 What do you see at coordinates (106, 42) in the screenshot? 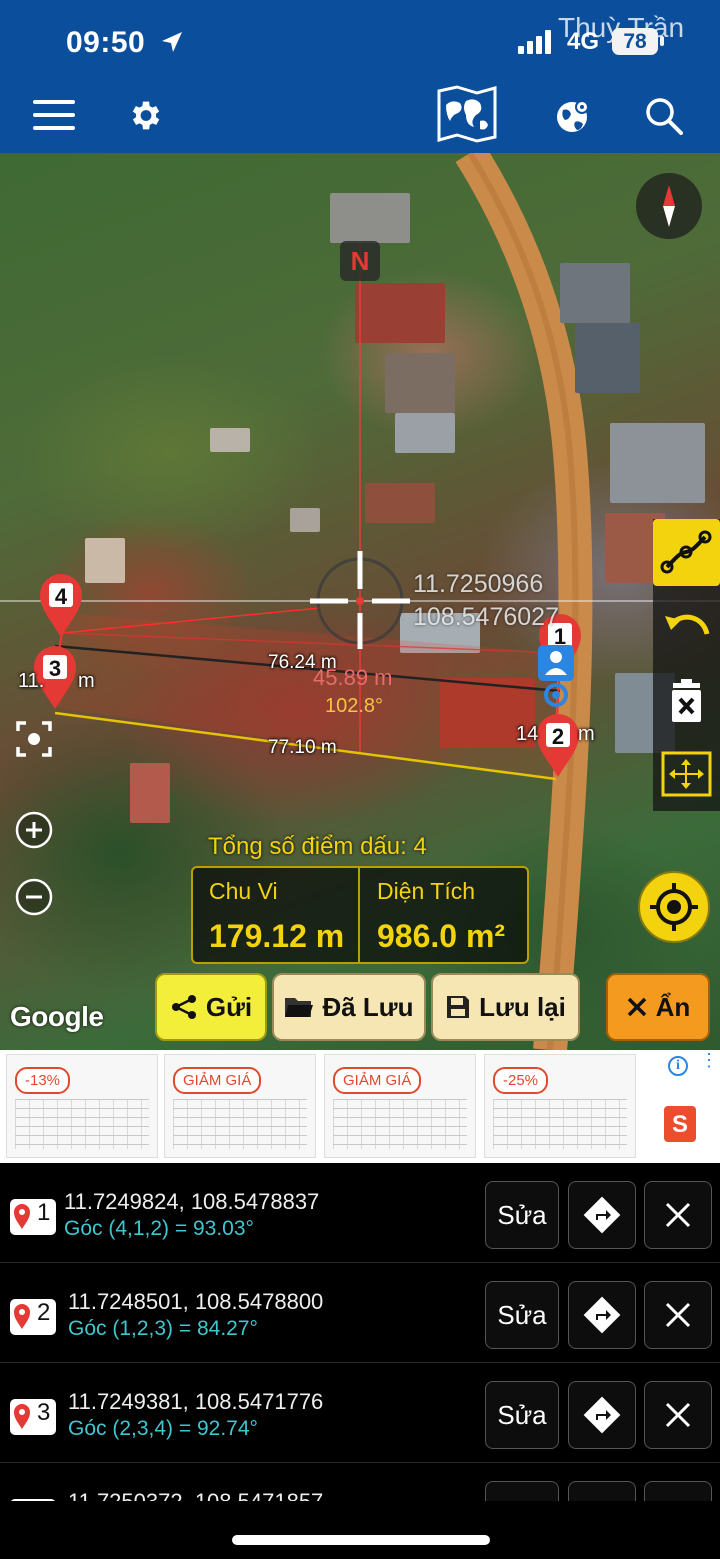
I see `status-time: 09:50` at bounding box center [106, 42].